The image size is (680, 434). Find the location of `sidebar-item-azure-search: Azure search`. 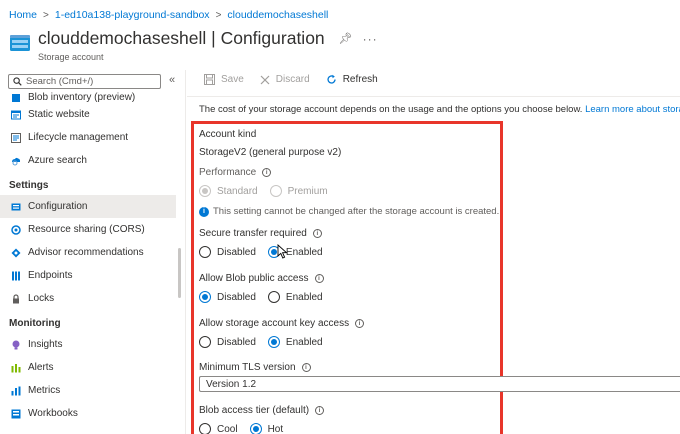

sidebar-item-azure-search: Azure search is located at coordinates (88, 160).